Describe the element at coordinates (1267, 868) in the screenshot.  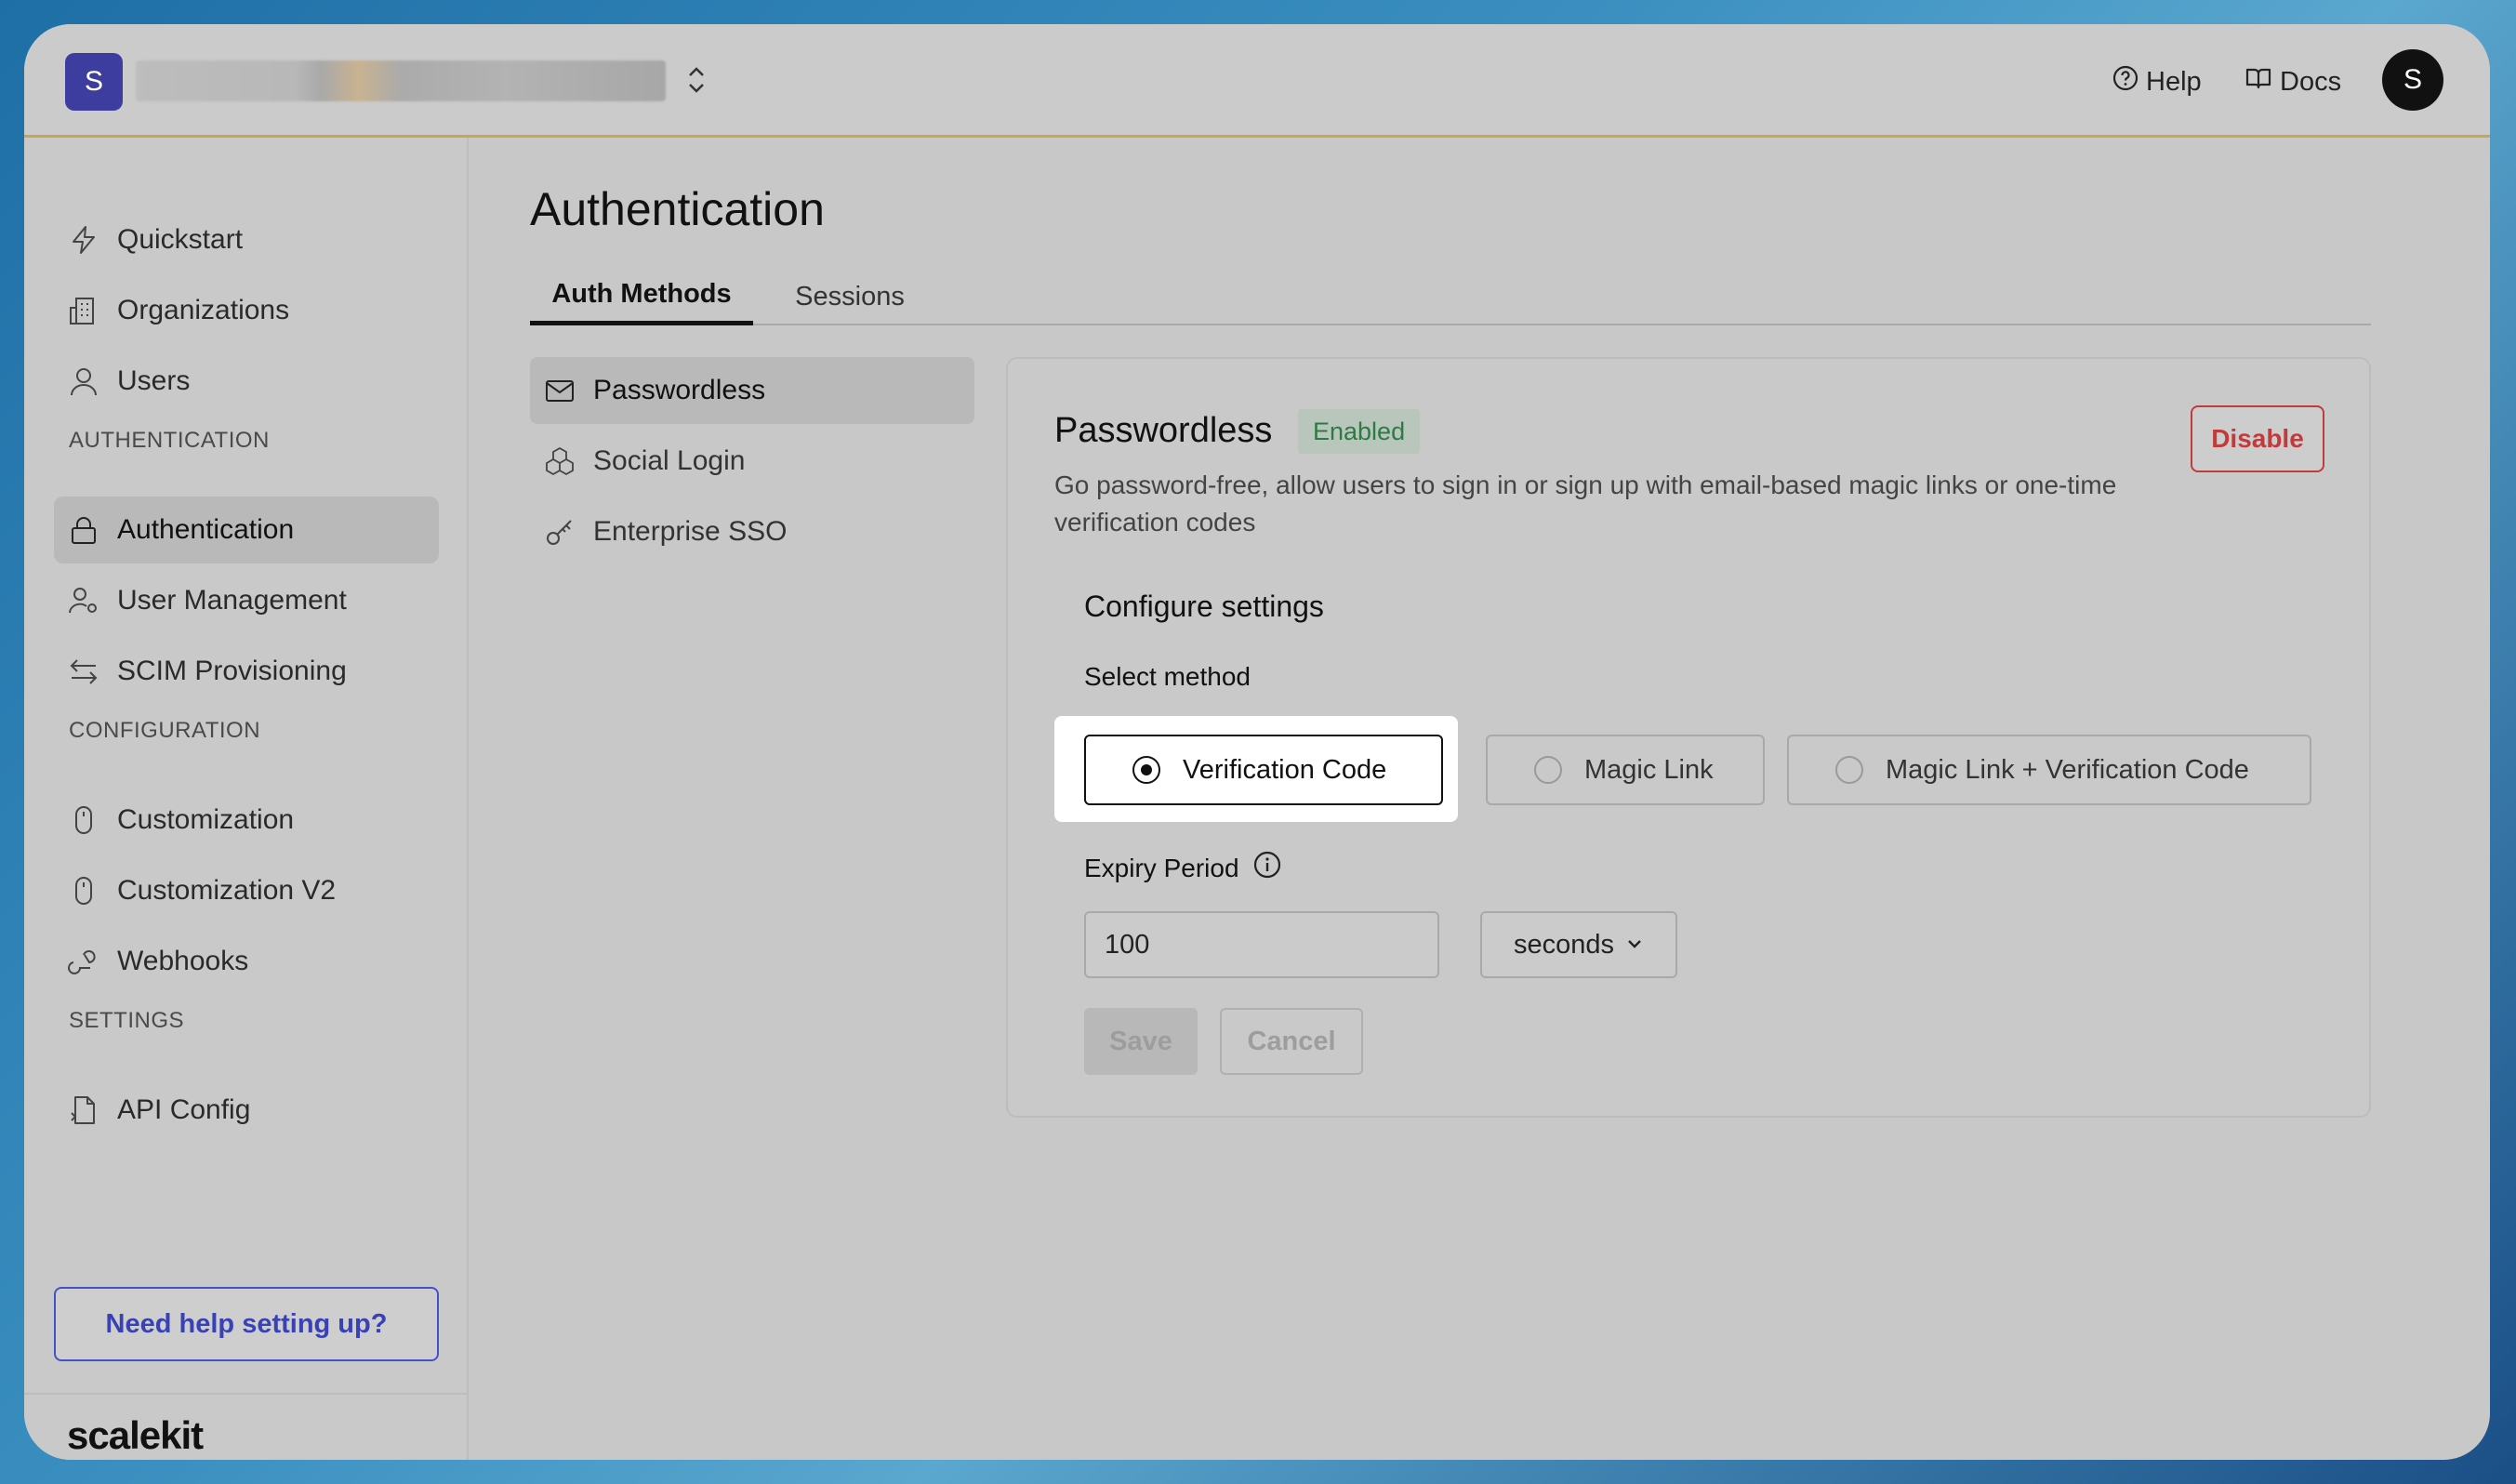
I see `info-icon` at that location.